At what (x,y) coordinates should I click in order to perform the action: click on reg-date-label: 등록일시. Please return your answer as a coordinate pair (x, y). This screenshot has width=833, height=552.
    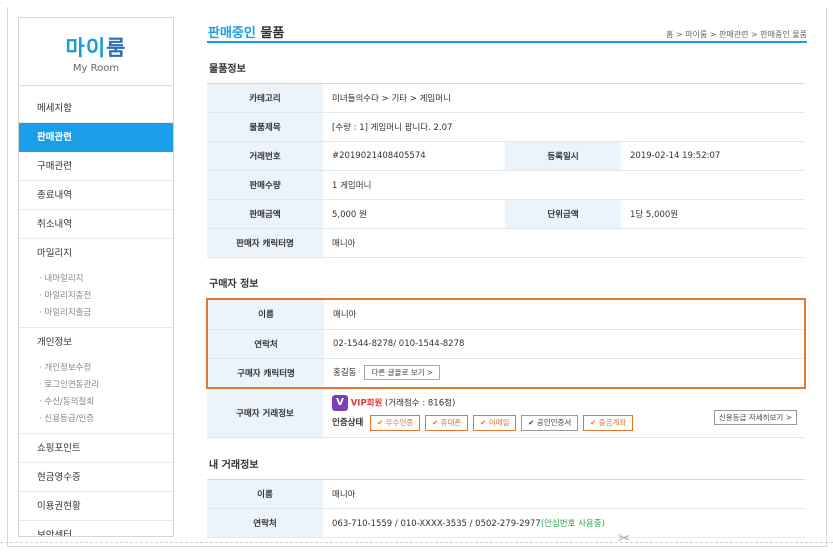
    Looking at the image, I should click on (563, 156).